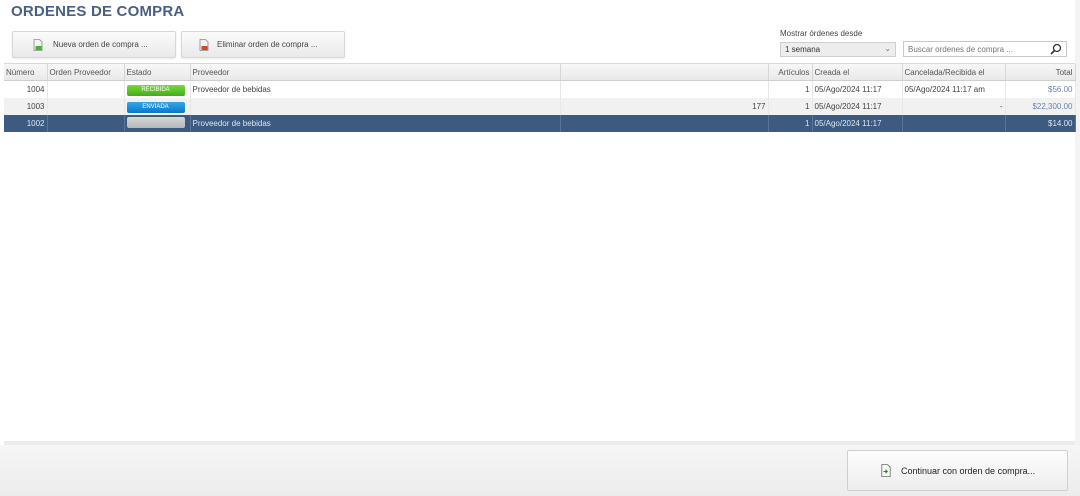 This screenshot has height=496, width=1080. I want to click on col-header-blank, so click(664, 72).